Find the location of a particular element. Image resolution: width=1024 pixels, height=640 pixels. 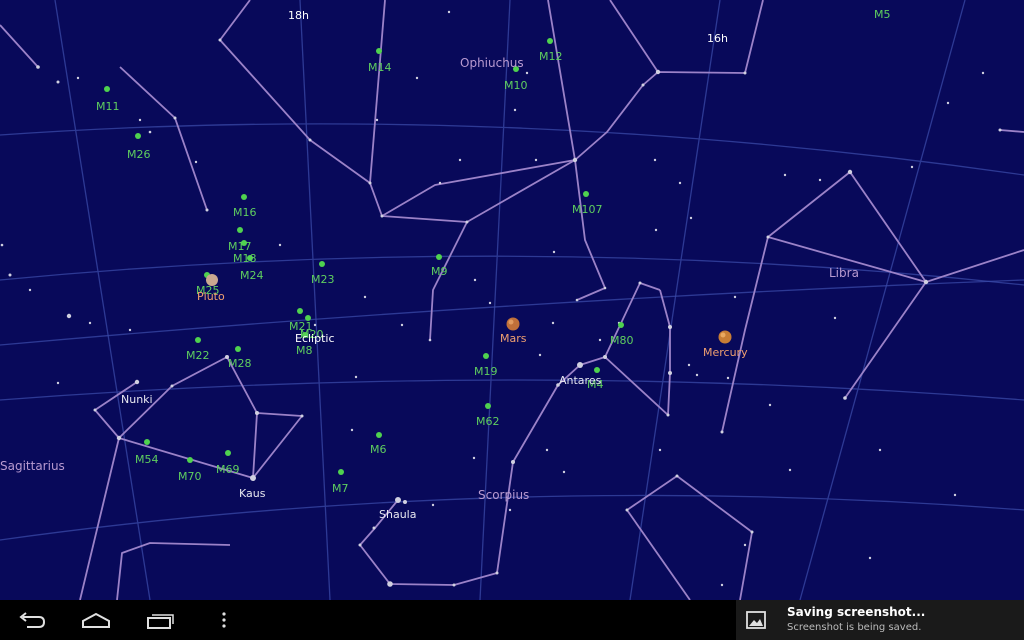

back-button is located at coordinates (32, 620).